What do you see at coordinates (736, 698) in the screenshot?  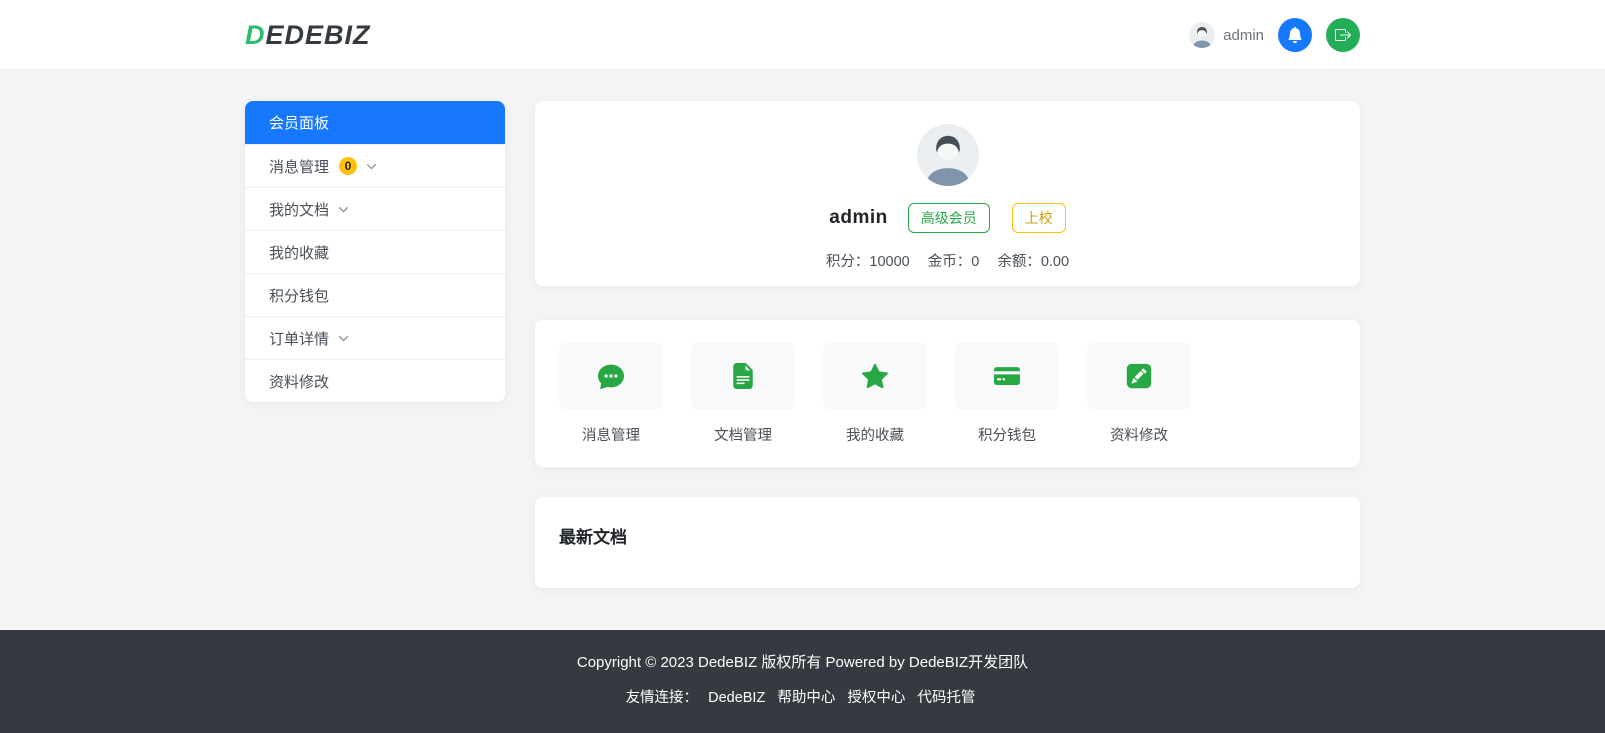 I see `friend-link-0: DedeBIZ` at bounding box center [736, 698].